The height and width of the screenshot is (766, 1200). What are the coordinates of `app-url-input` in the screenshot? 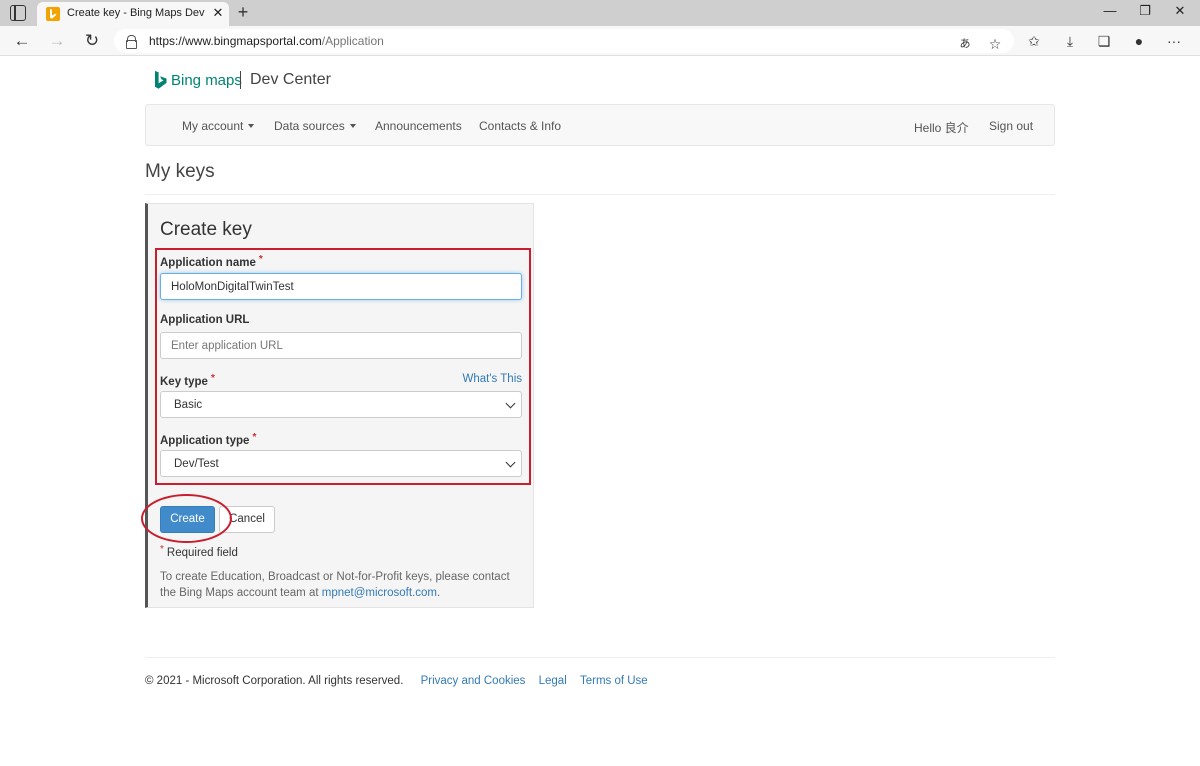 It's located at (341, 345).